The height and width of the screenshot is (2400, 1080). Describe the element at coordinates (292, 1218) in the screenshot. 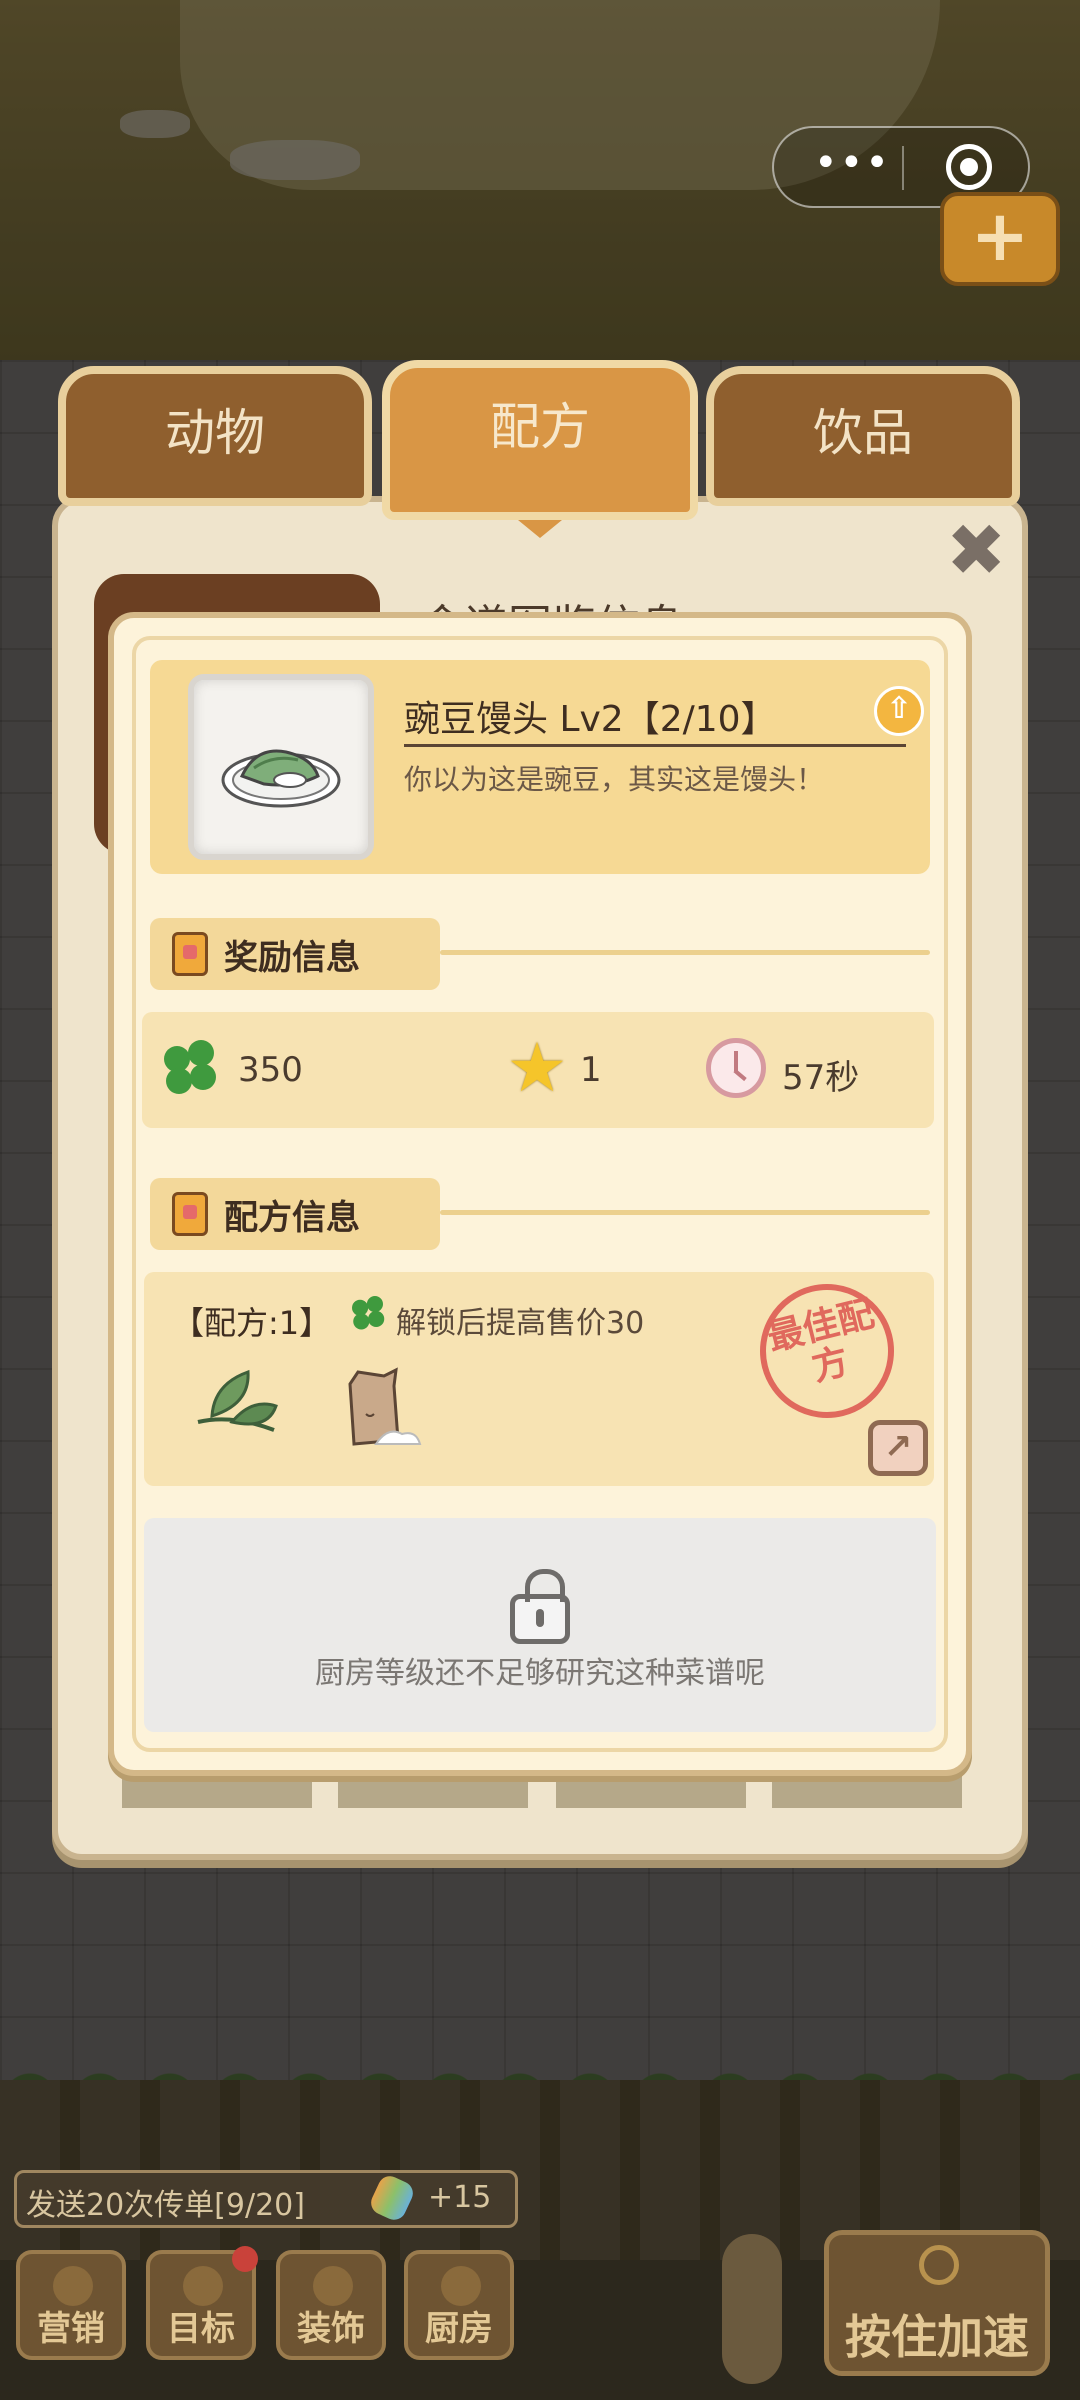

I see `section-title: 配方信息` at that location.